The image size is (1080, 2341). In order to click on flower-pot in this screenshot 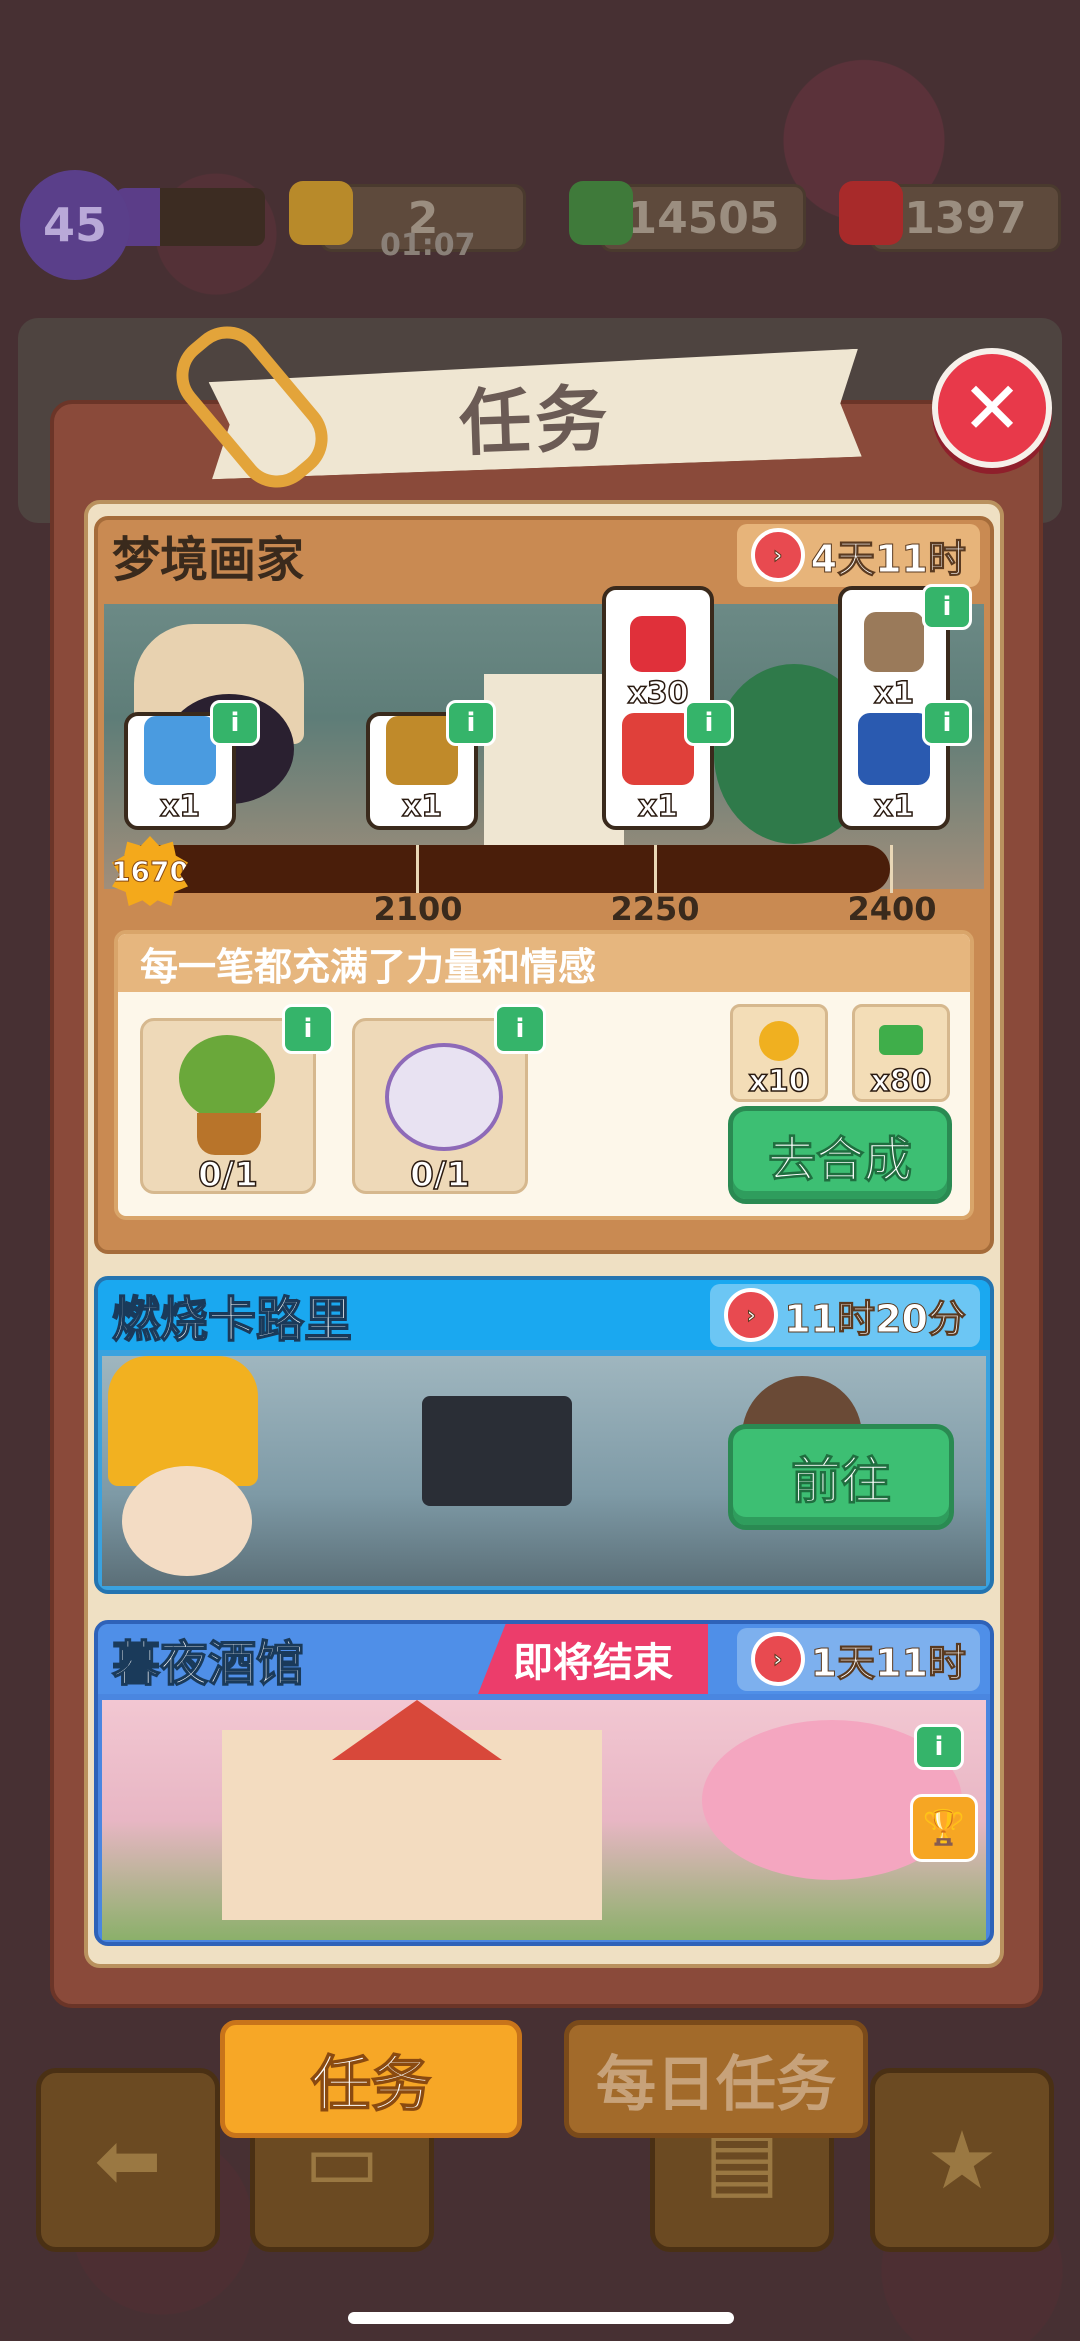, I will do `click(229, 1134)`.